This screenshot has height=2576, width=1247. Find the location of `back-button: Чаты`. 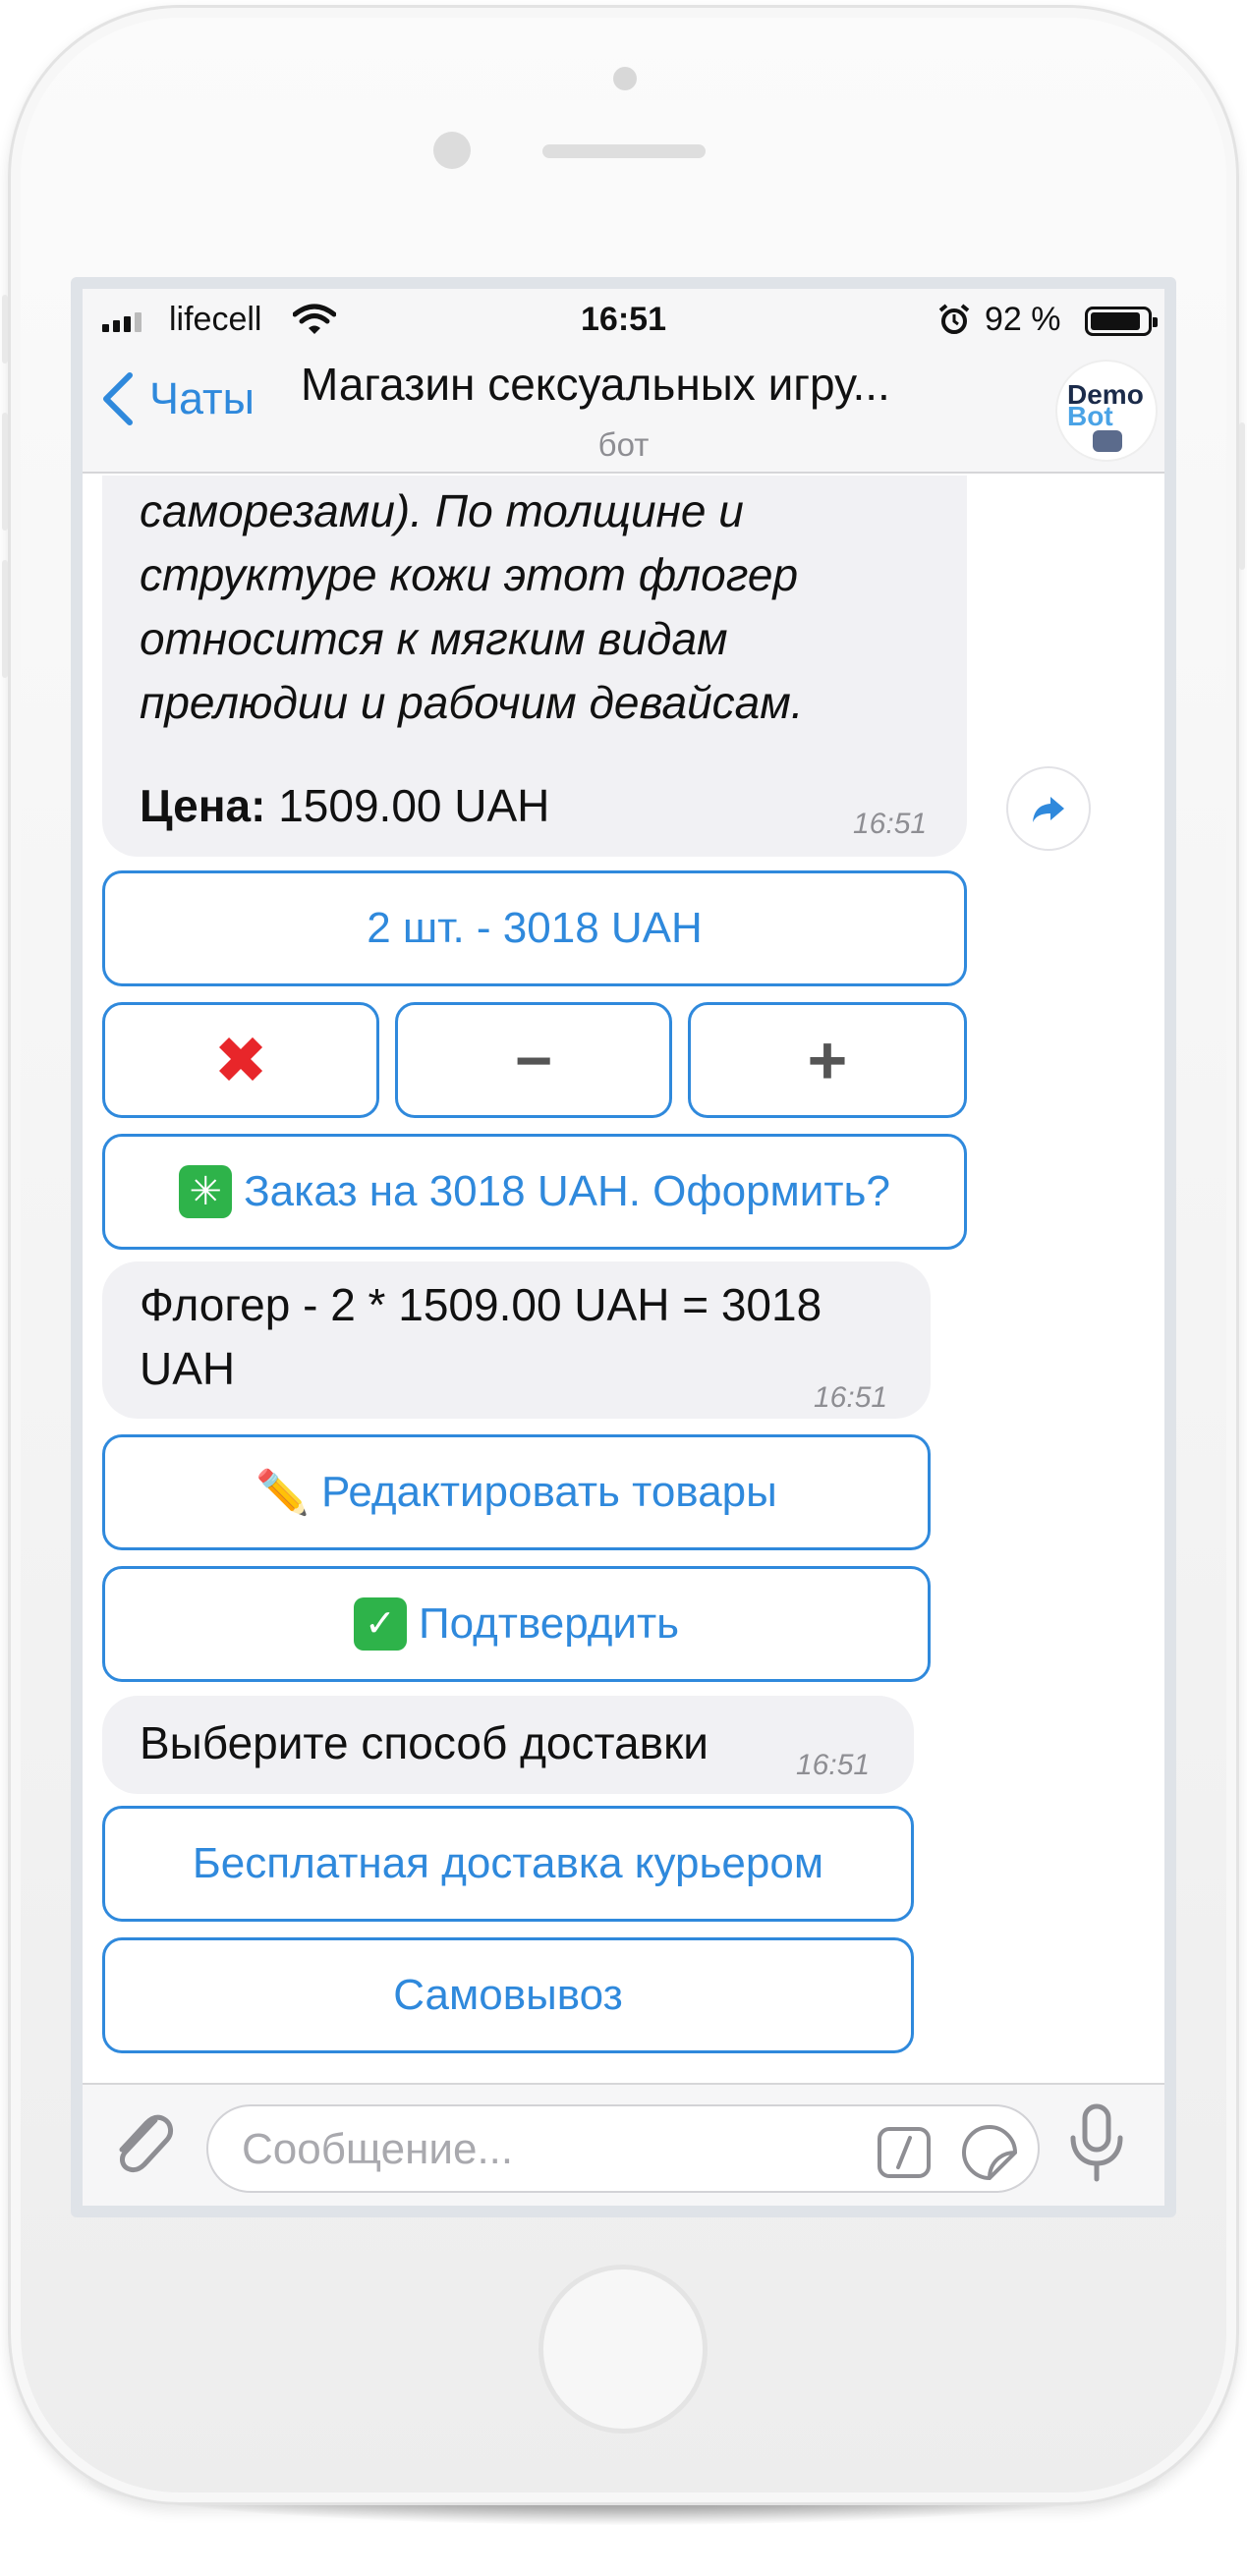

back-button: Чаты is located at coordinates (176, 398).